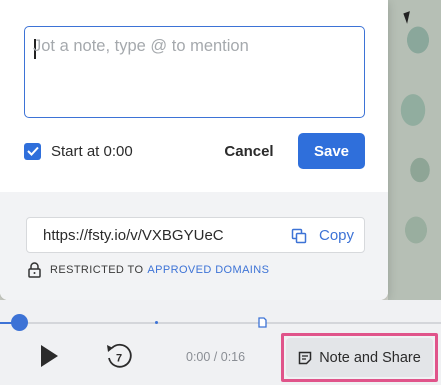 The image size is (441, 385). What do you see at coordinates (220, 323) in the screenshot?
I see `timeline-track` at bounding box center [220, 323].